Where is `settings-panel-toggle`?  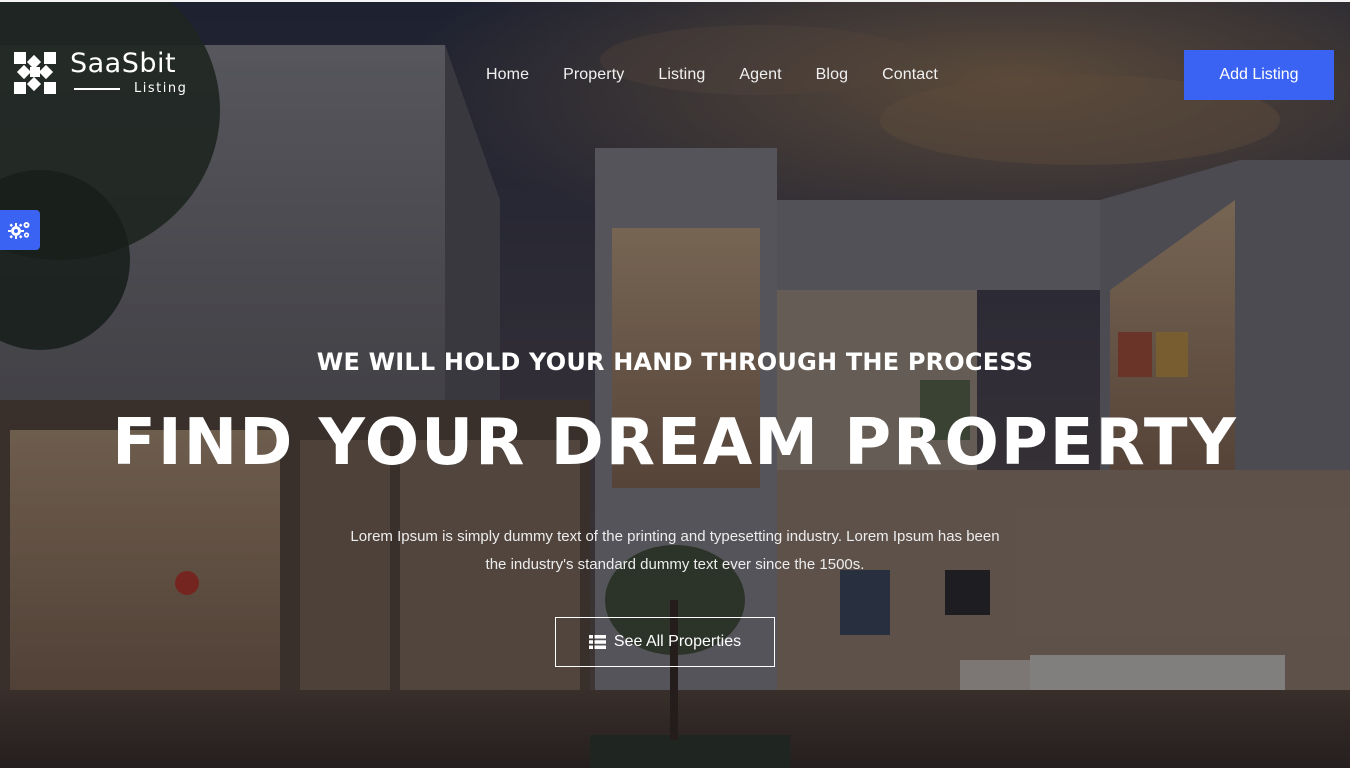
settings-panel-toggle is located at coordinates (20, 230).